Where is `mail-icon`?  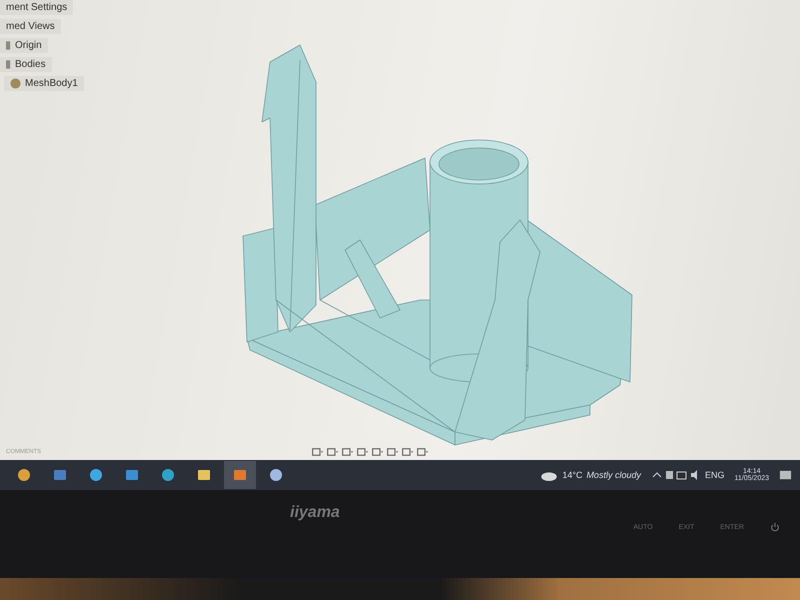
mail-icon is located at coordinates (132, 475).